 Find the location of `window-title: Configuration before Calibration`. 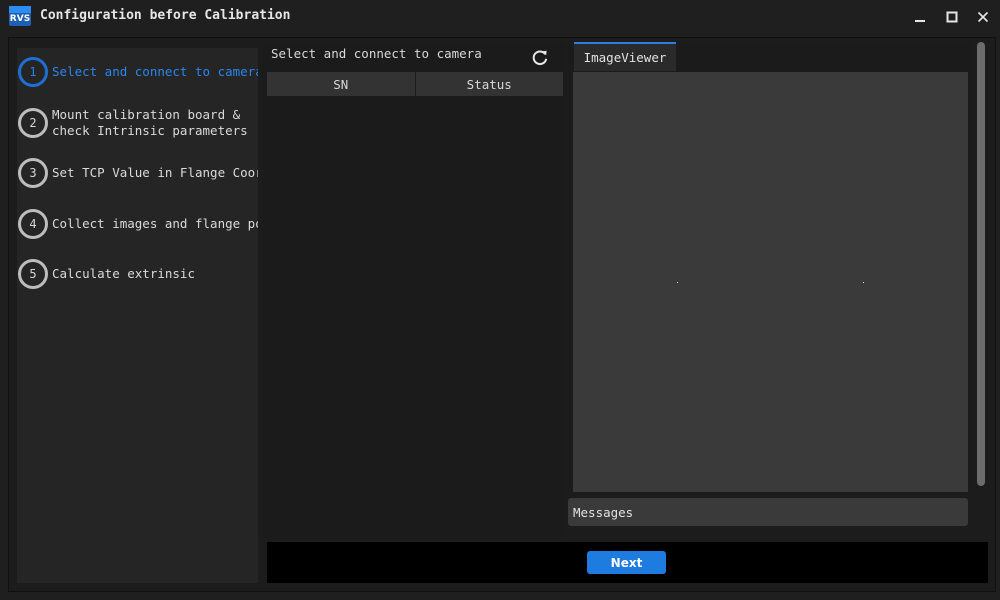

window-title: Configuration before Calibration is located at coordinates (165, 15).